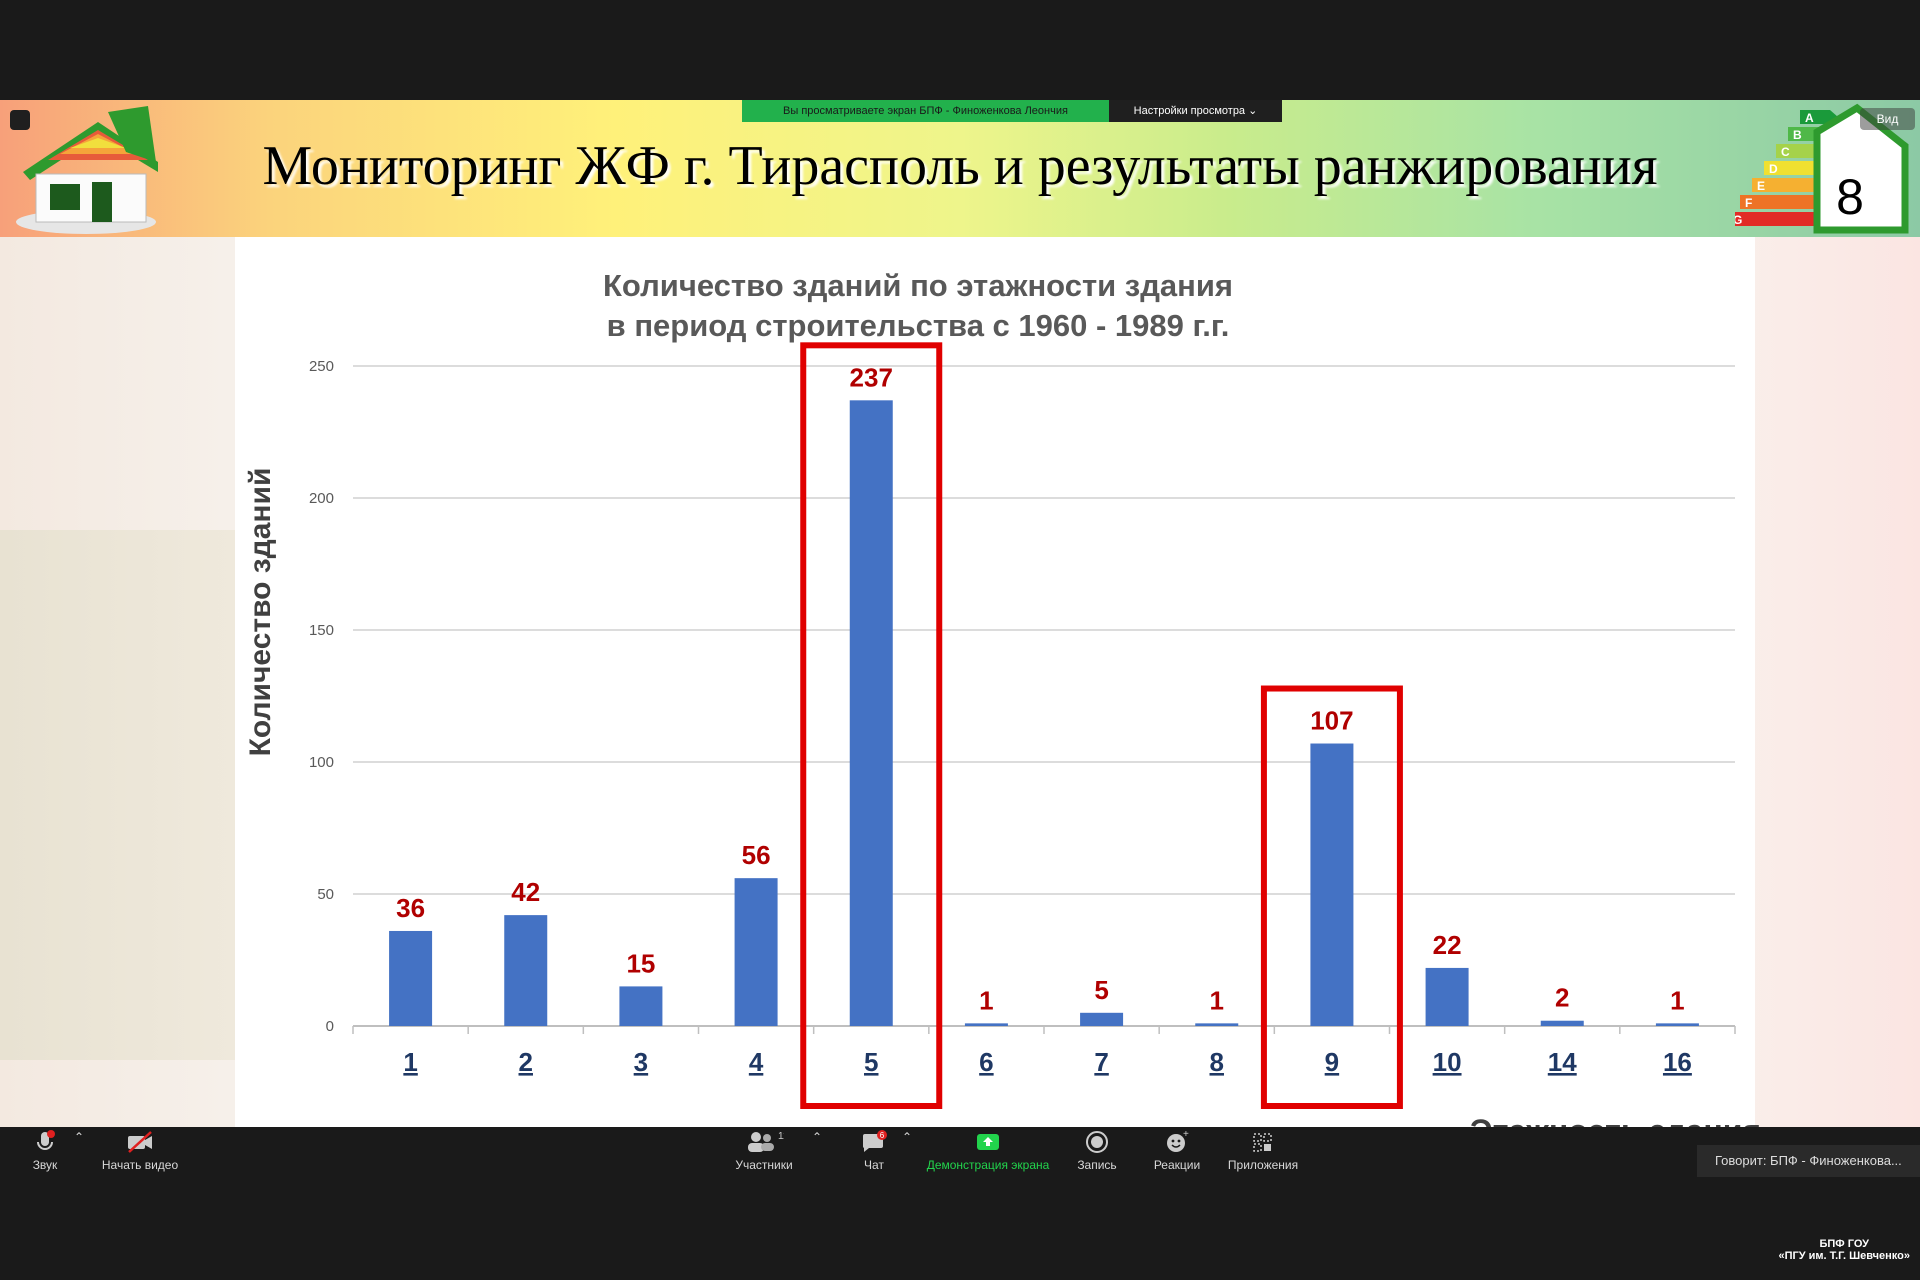 The width and height of the screenshot is (1920, 1280). What do you see at coordinates (1844, 1244) in the screenshot?
I see `org-line-1: БПФ ГОУ` at bounding box center [1844, 1244].